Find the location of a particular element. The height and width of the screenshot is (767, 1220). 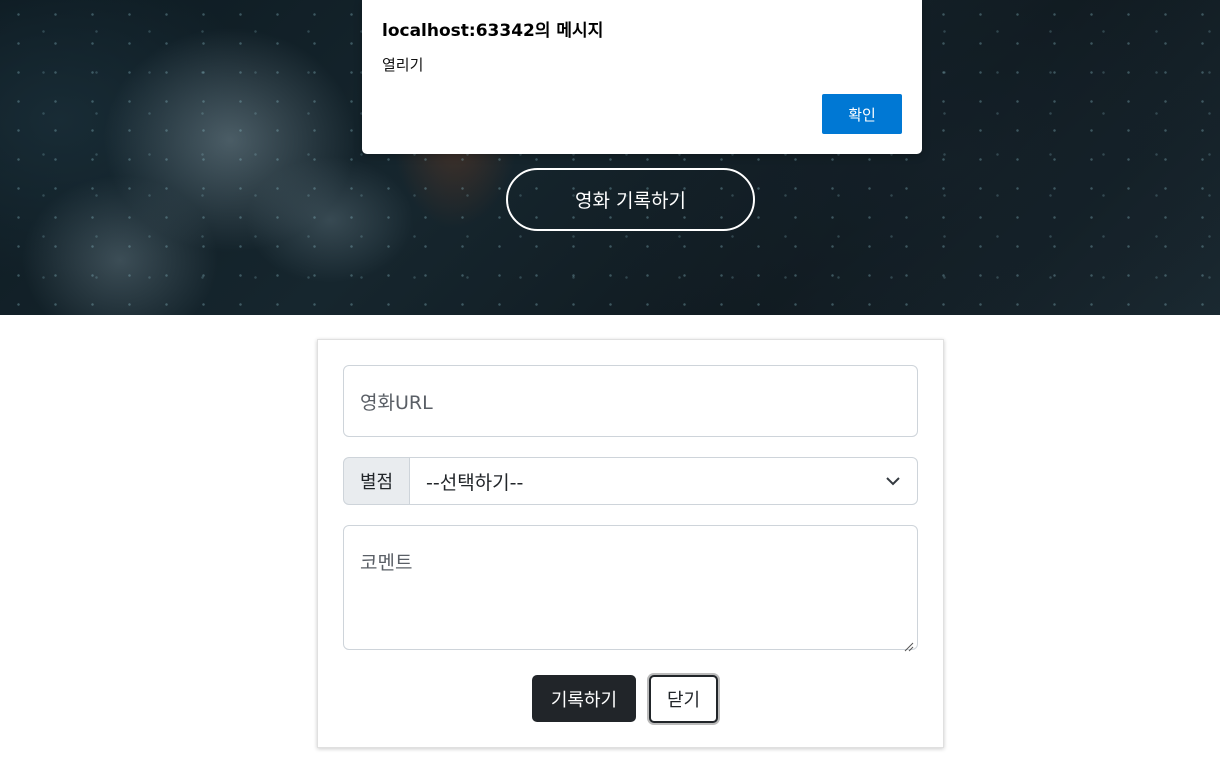

close-button-label: 닫기 is located at coordinates (683, 700).